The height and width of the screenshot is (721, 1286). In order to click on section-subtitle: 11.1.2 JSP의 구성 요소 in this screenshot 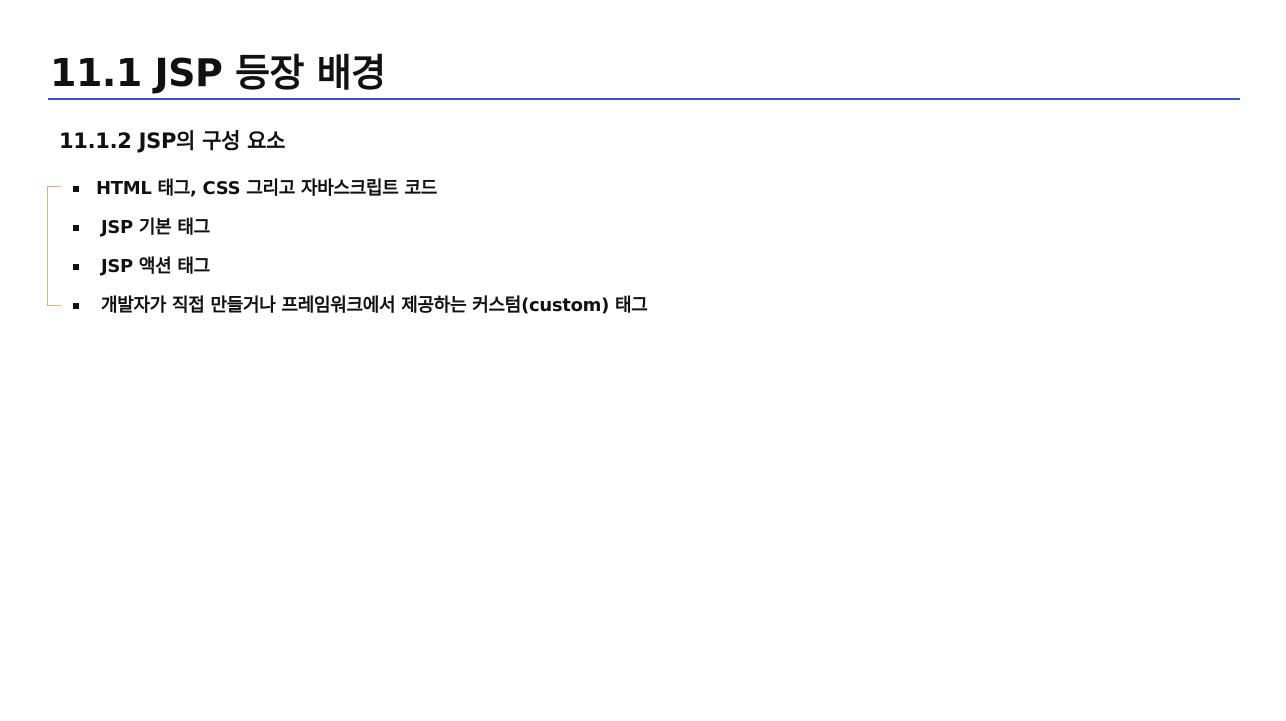, I will do `click(172, 141)`.